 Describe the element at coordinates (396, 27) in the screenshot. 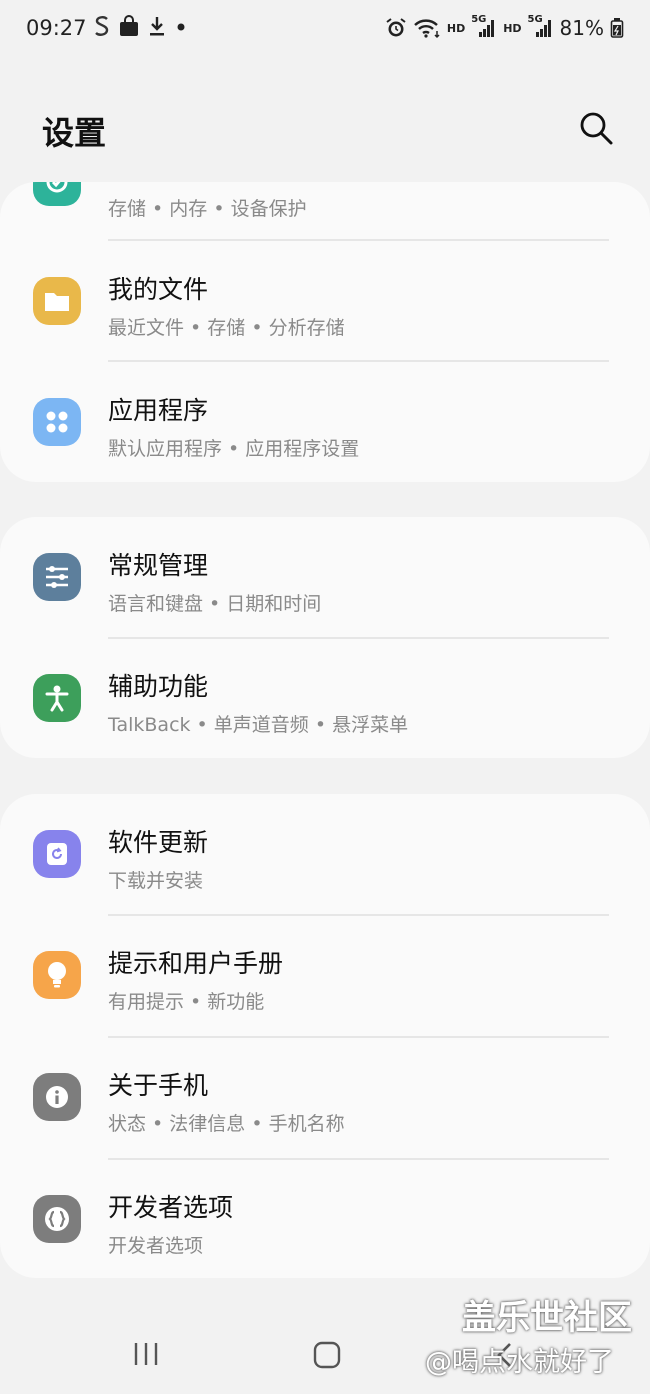

I see `alarm-icon` at that location.